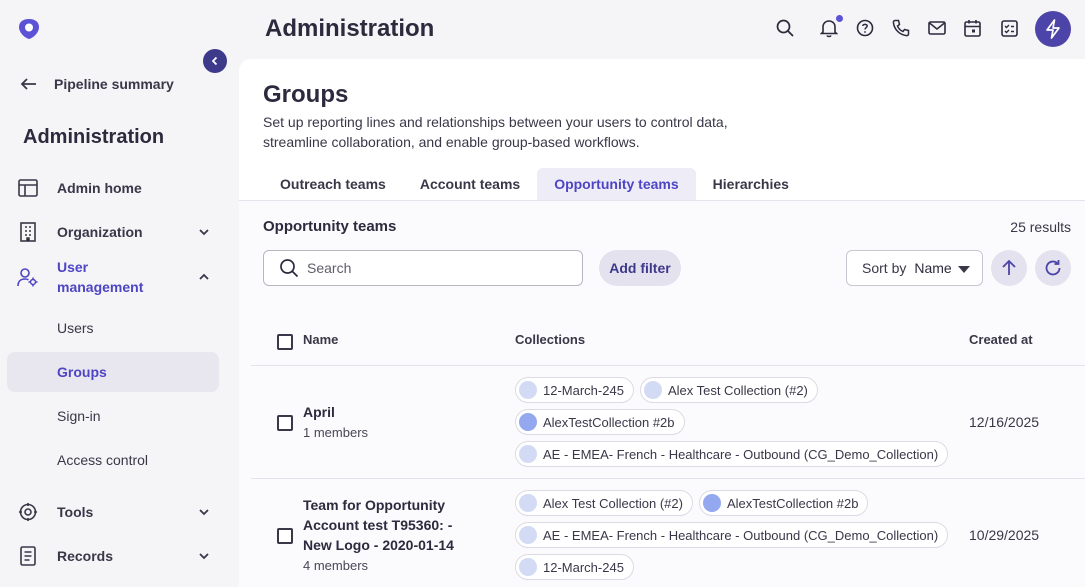 The height and width of the screenshot is (587, 1085). I want to click on refresh-button, so click(1053, 268).